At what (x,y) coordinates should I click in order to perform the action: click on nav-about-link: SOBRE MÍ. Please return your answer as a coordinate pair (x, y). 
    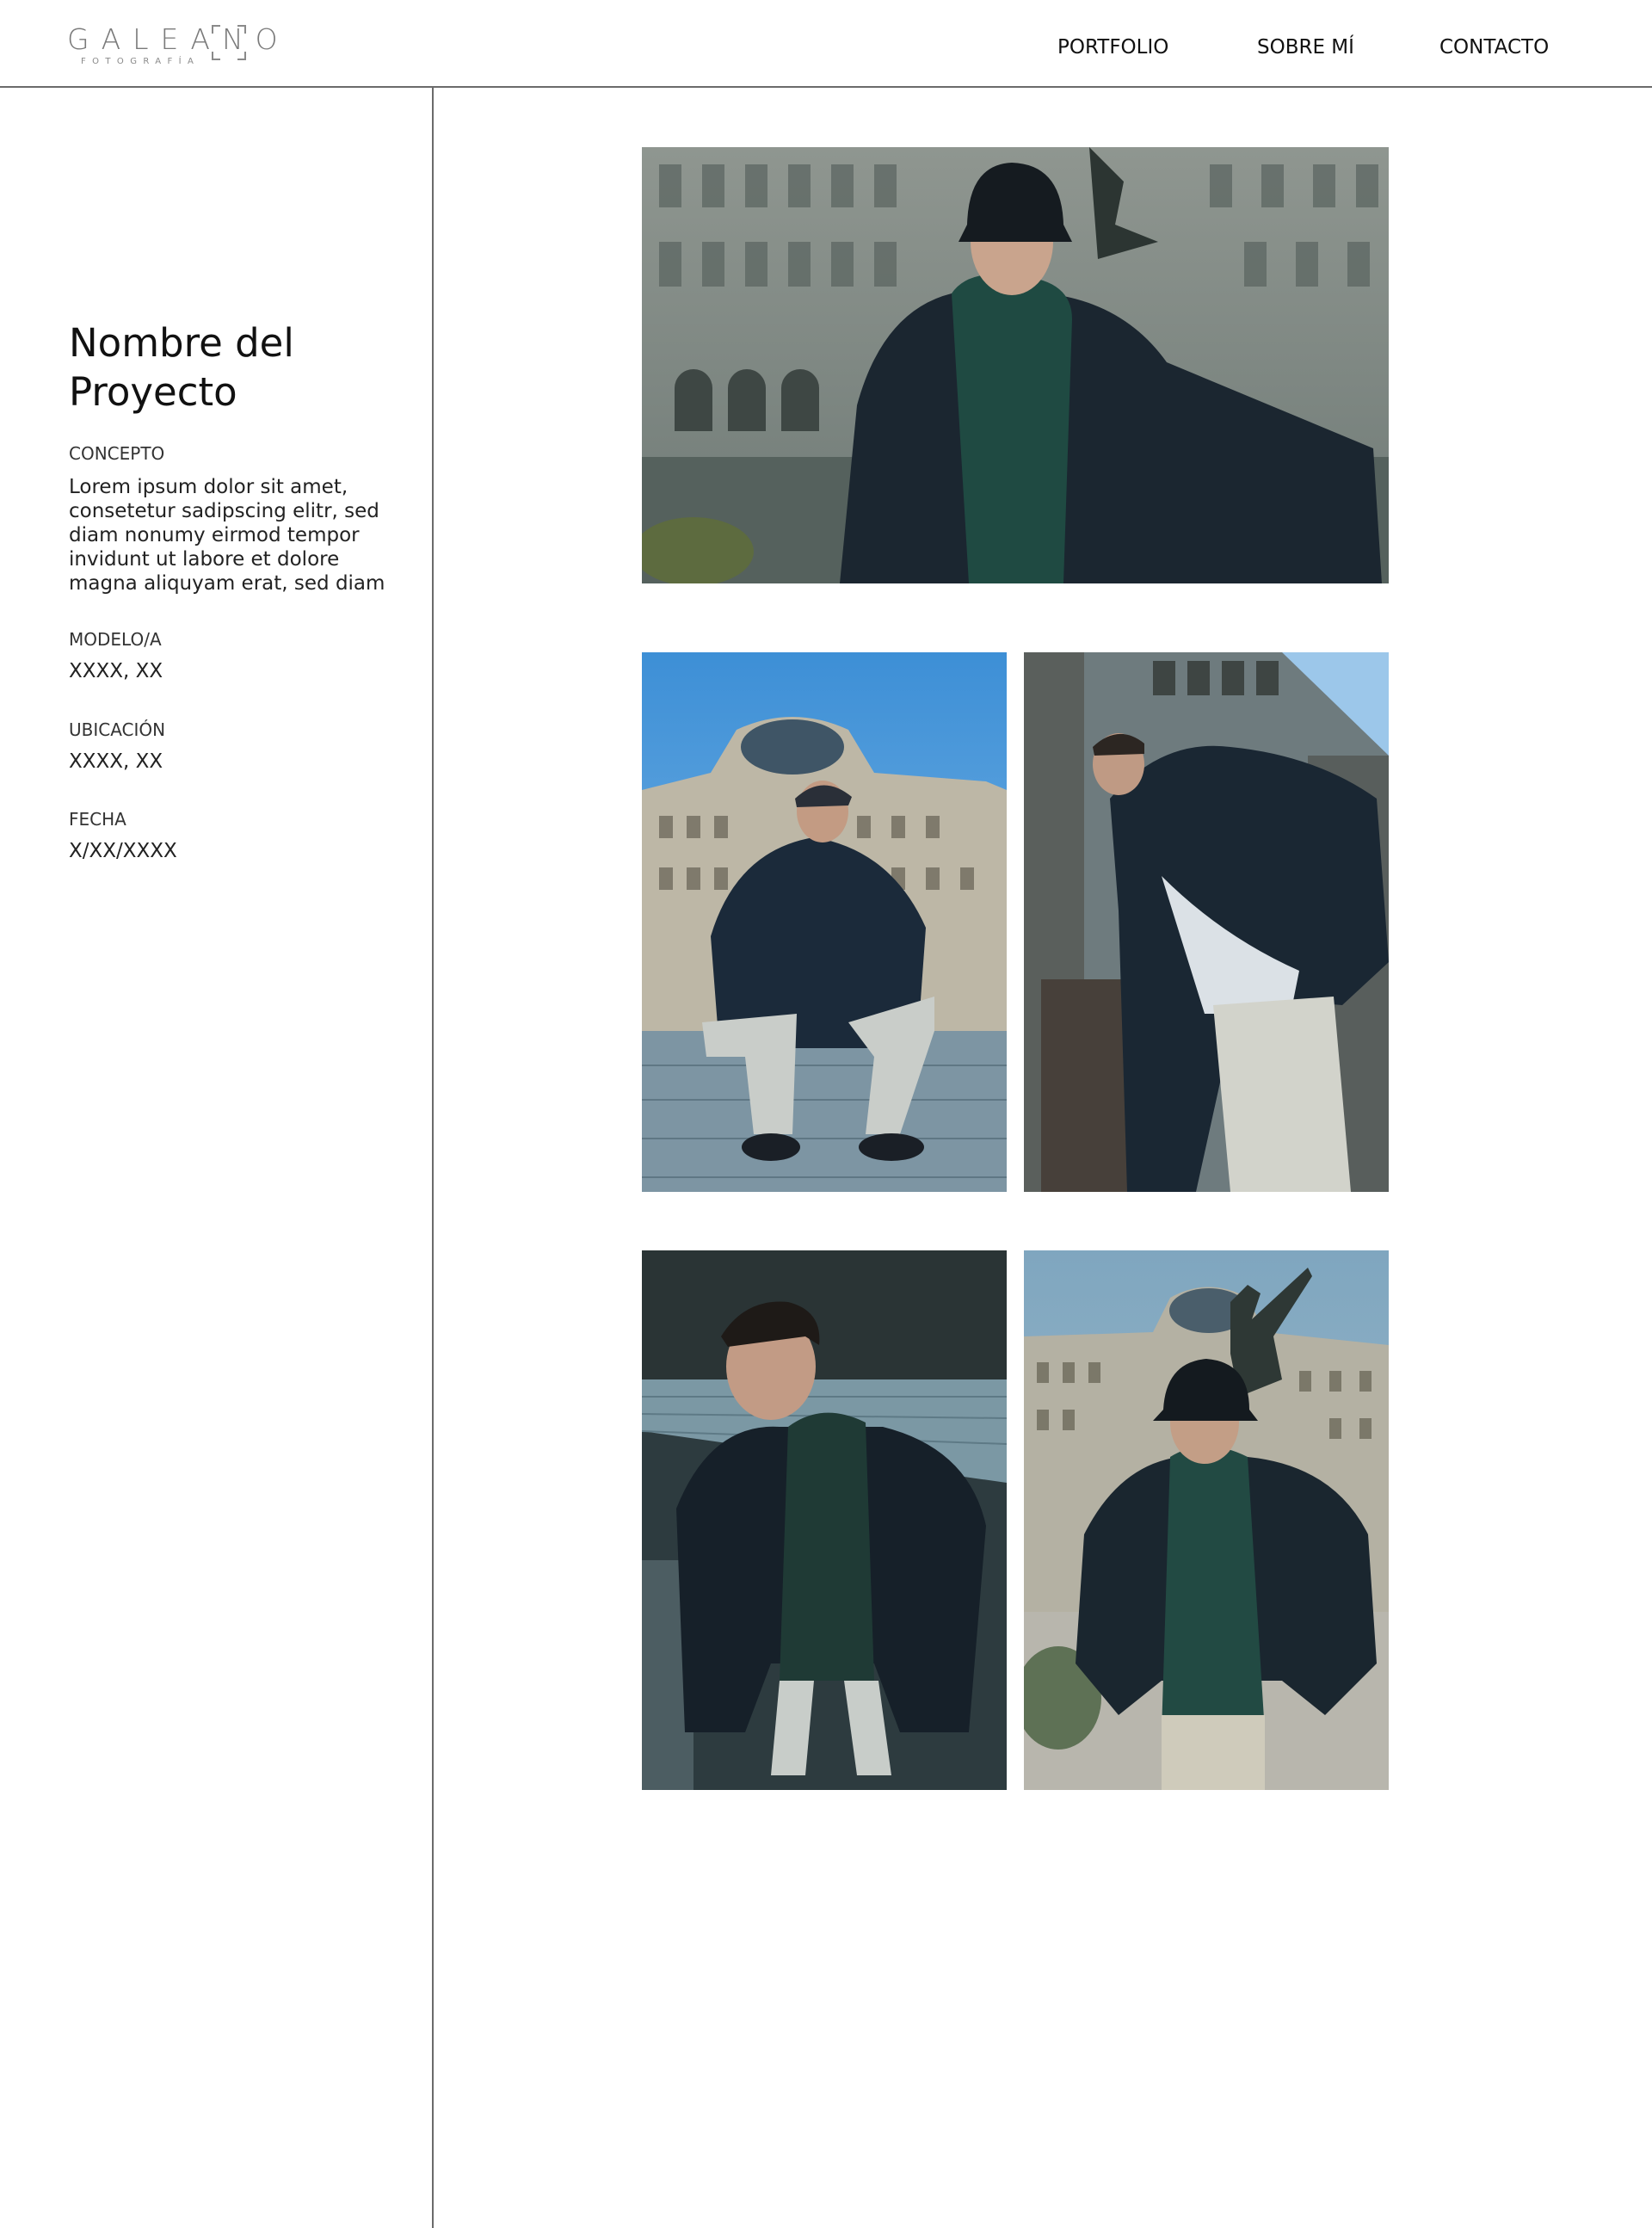
    Looking at the image, I should click on (1305, 47).